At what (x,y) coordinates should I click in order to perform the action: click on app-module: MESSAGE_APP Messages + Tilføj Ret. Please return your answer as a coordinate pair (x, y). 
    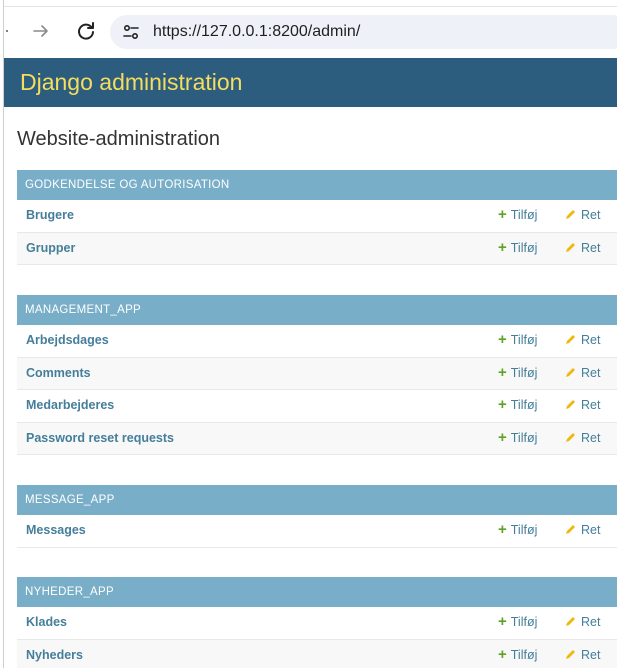
    Looking at the image, I should click on (317, 516).